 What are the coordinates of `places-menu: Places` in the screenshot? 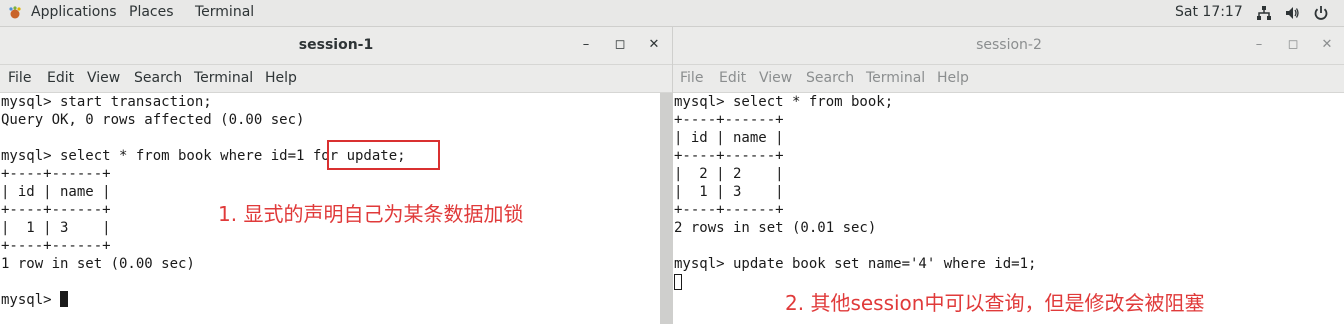 It's located at (151, 12).